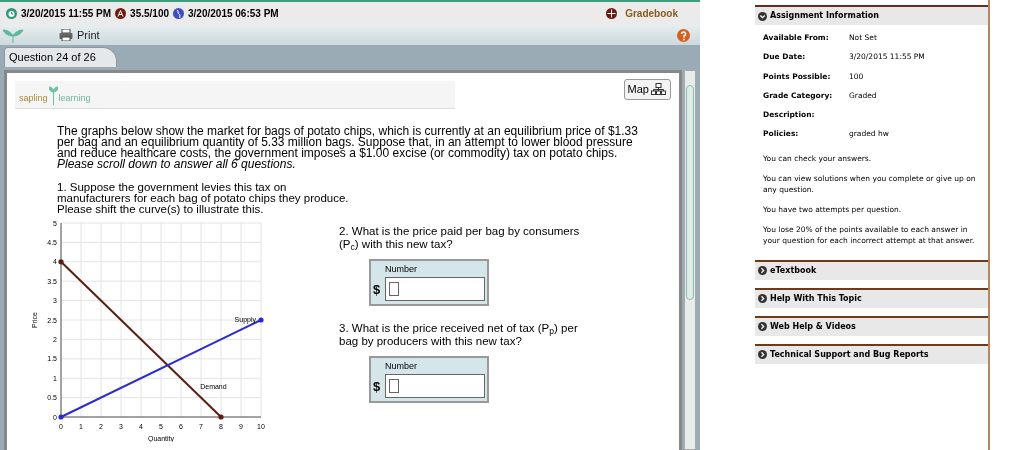  I want to click on panel-header: Assignment Information, so click(871, 15).